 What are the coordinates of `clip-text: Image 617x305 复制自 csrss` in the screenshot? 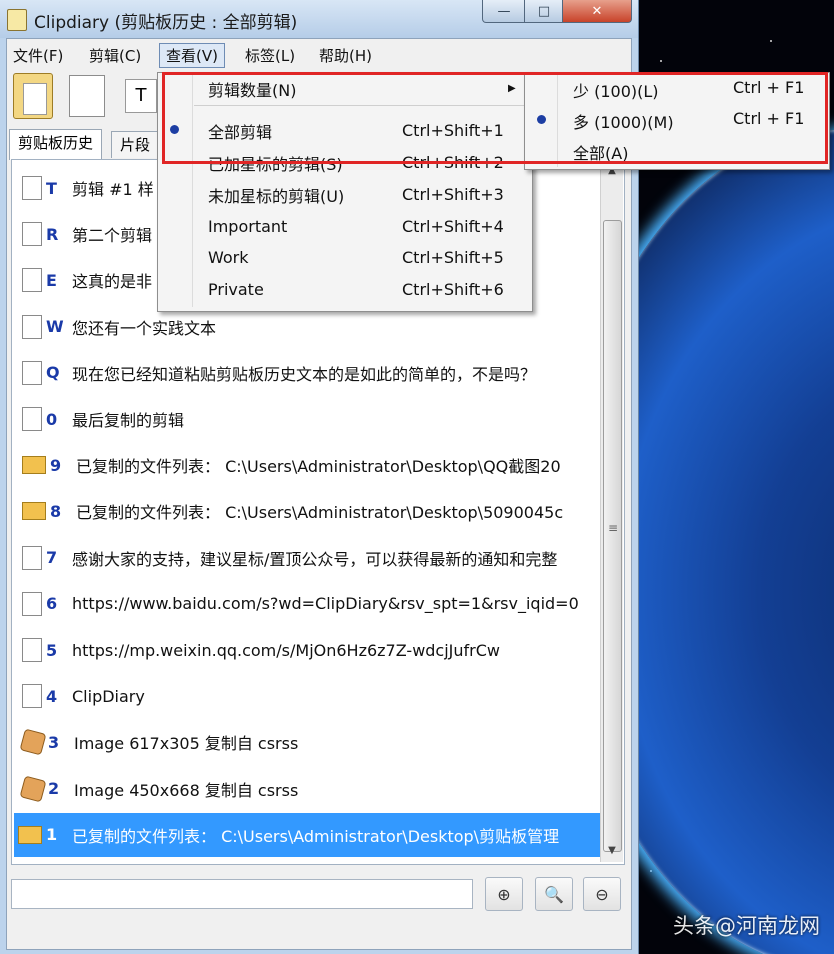 It's located at (186, 744).